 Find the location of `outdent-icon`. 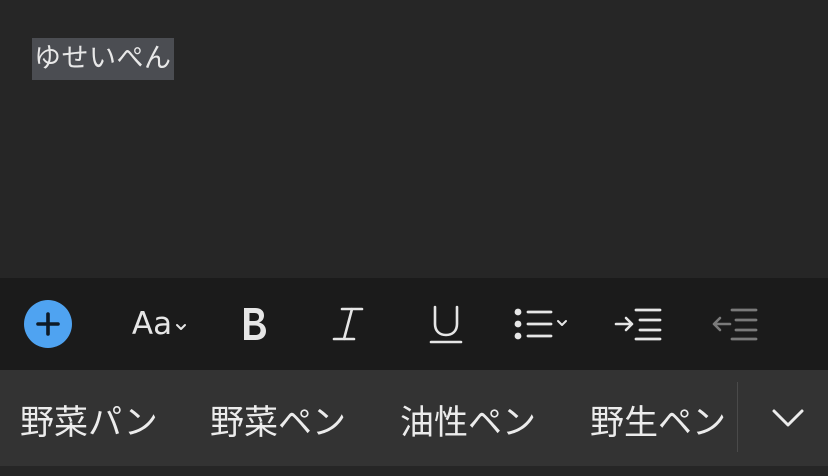

outdent-icon is located at coordinates (735, 324).